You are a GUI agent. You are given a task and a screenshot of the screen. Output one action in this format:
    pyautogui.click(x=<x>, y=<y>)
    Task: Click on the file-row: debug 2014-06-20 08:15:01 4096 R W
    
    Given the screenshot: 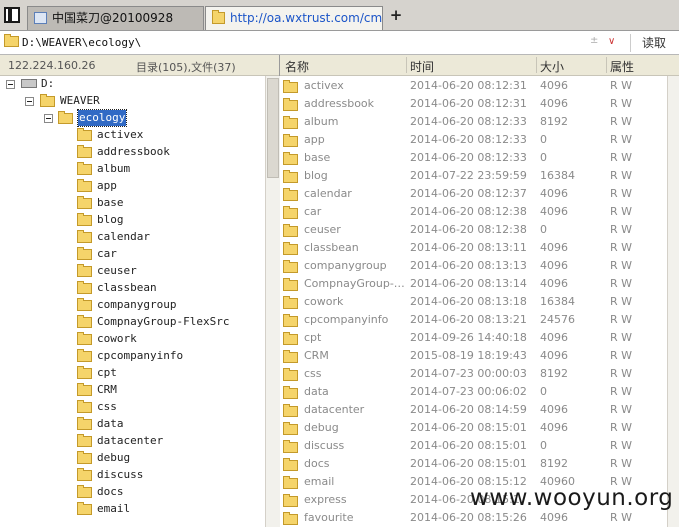 What is the action you would take?
    pyautogui.click(x=473, y=428)
    